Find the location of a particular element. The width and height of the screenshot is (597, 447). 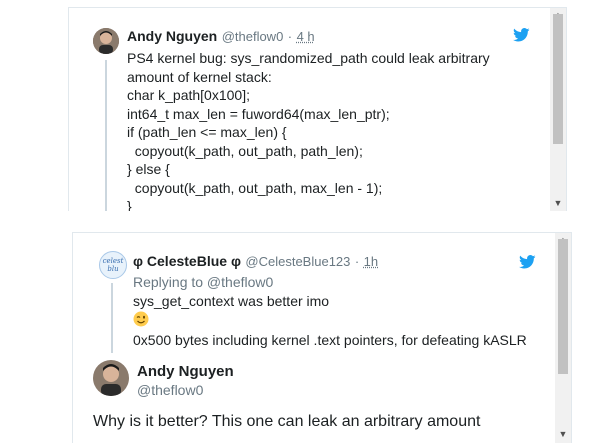

tweet-line: if (path_len <= max_len) { is located at coordinates (207, 132).